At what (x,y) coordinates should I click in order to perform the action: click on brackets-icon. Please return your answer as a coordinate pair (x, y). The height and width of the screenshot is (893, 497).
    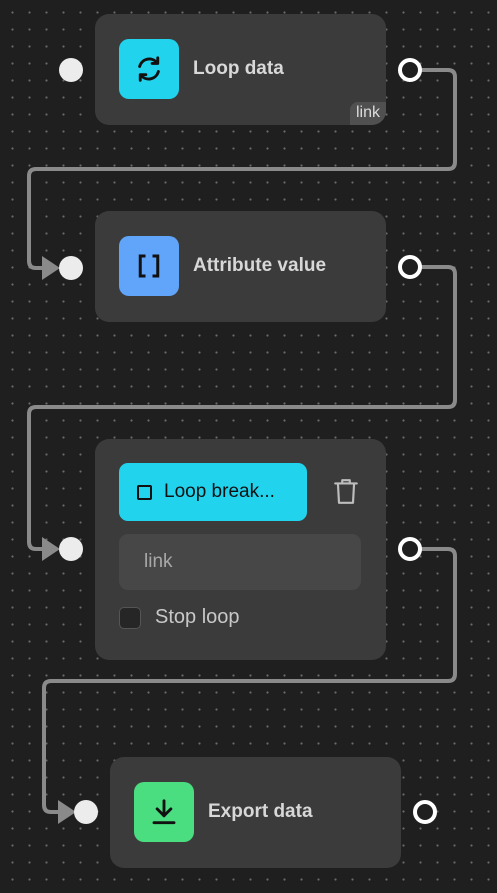
    Looking at the image, I should click on (149, 266).